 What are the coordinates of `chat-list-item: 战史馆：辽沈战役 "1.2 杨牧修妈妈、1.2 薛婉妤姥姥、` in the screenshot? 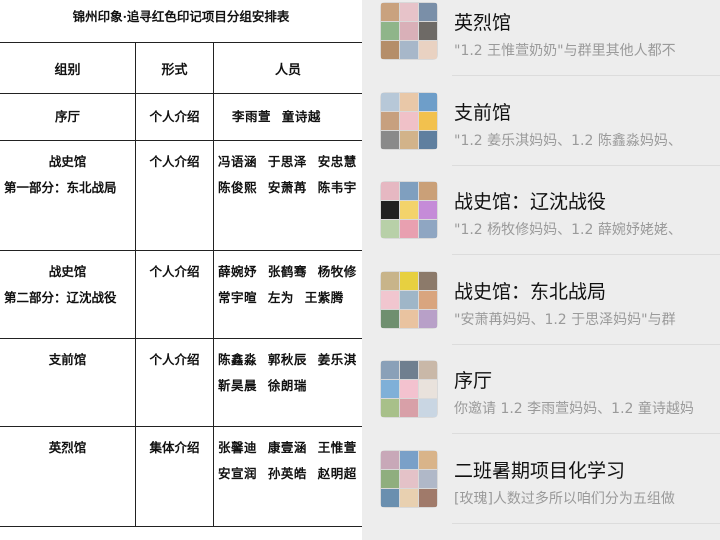 It's located at (541, 211).